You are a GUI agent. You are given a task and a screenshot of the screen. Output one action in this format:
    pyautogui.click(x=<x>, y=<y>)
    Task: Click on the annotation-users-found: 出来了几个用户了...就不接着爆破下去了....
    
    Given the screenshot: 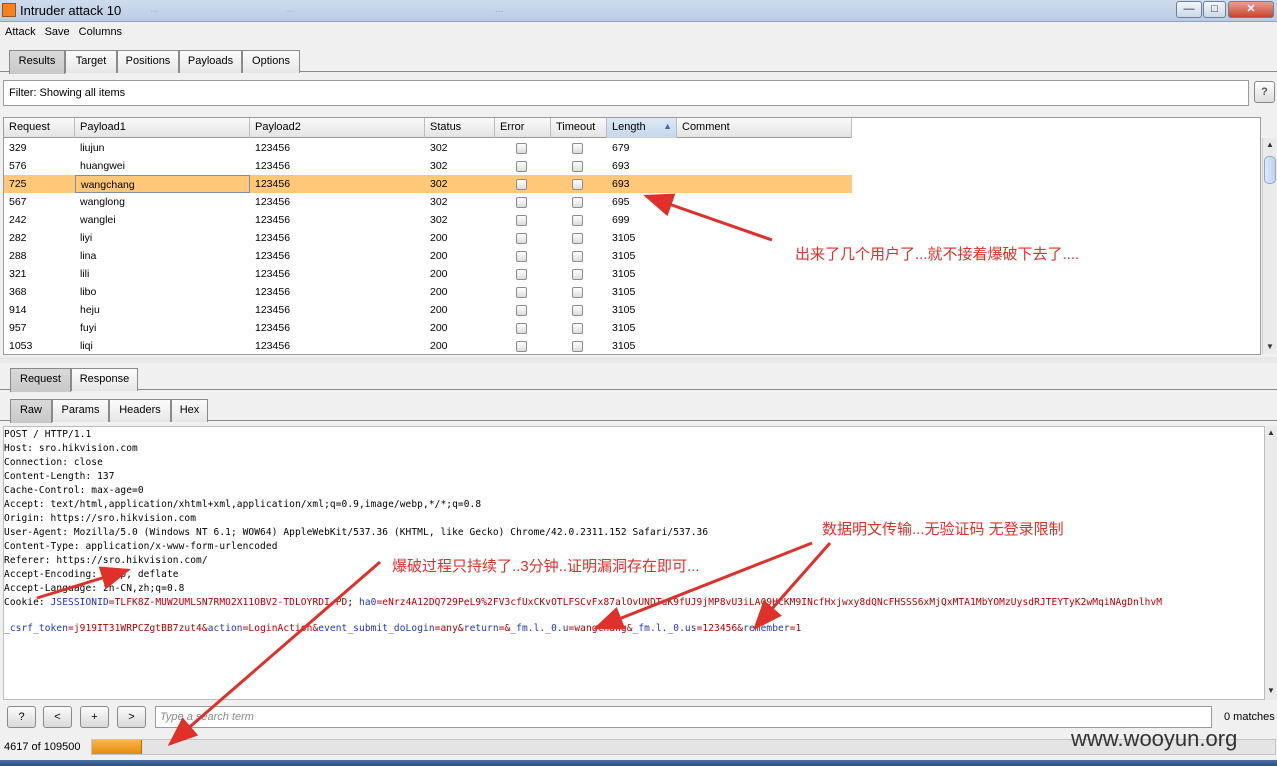 What is the action you would take?
    pyautogui.click(x=937, y=254)
    